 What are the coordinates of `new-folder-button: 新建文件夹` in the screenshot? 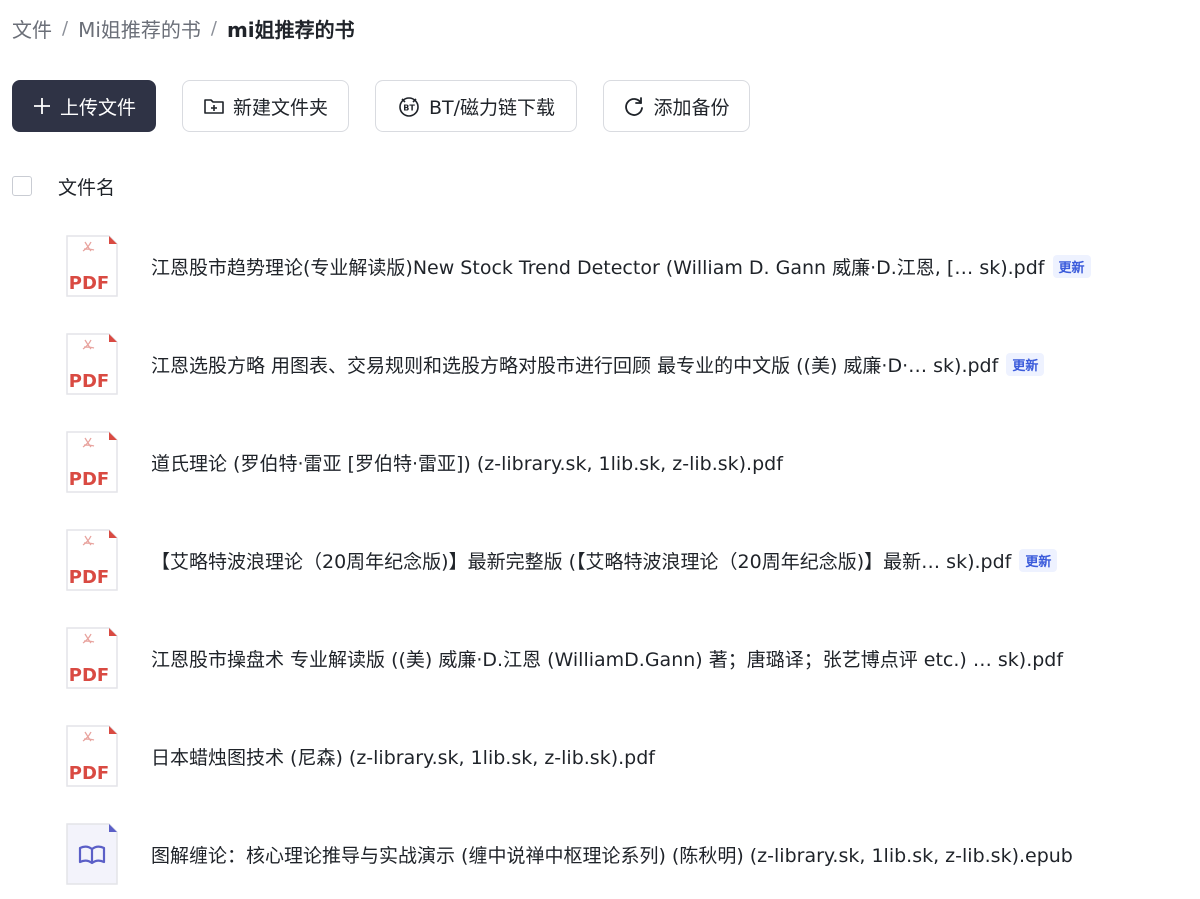 It's located at (265, 106).